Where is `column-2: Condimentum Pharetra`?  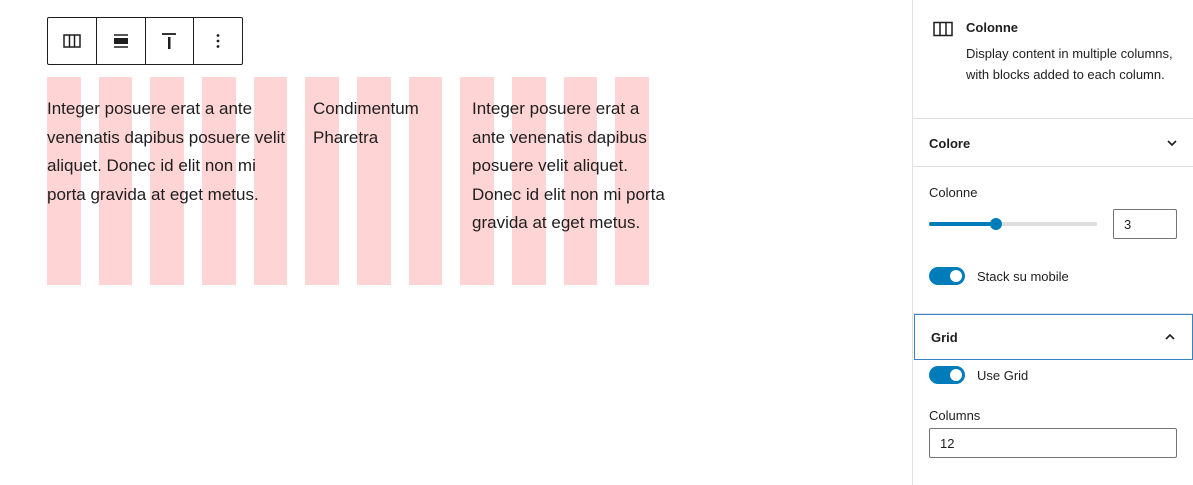 column-2: Condimentum Pharetra is located at coordinates (383, 123).